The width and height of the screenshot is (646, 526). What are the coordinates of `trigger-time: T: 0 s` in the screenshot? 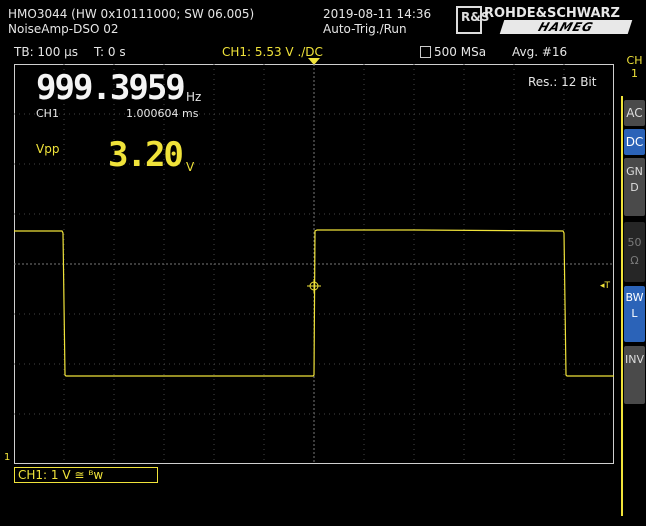 It's located at (110, 52).